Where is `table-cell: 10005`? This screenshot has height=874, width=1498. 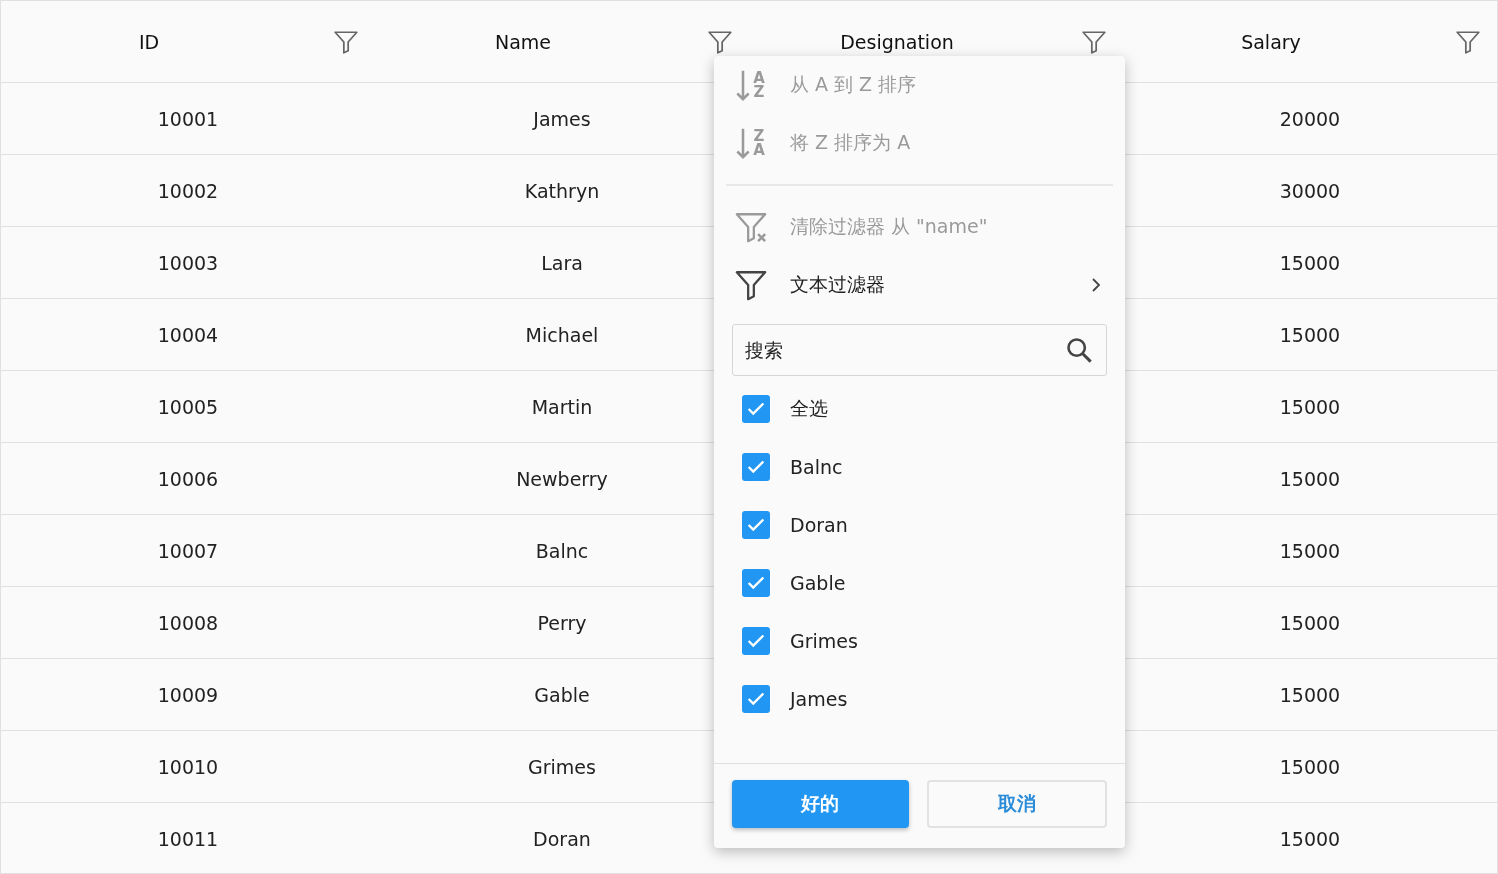 table-cell: 10005 is located at coordinates (188, 406).